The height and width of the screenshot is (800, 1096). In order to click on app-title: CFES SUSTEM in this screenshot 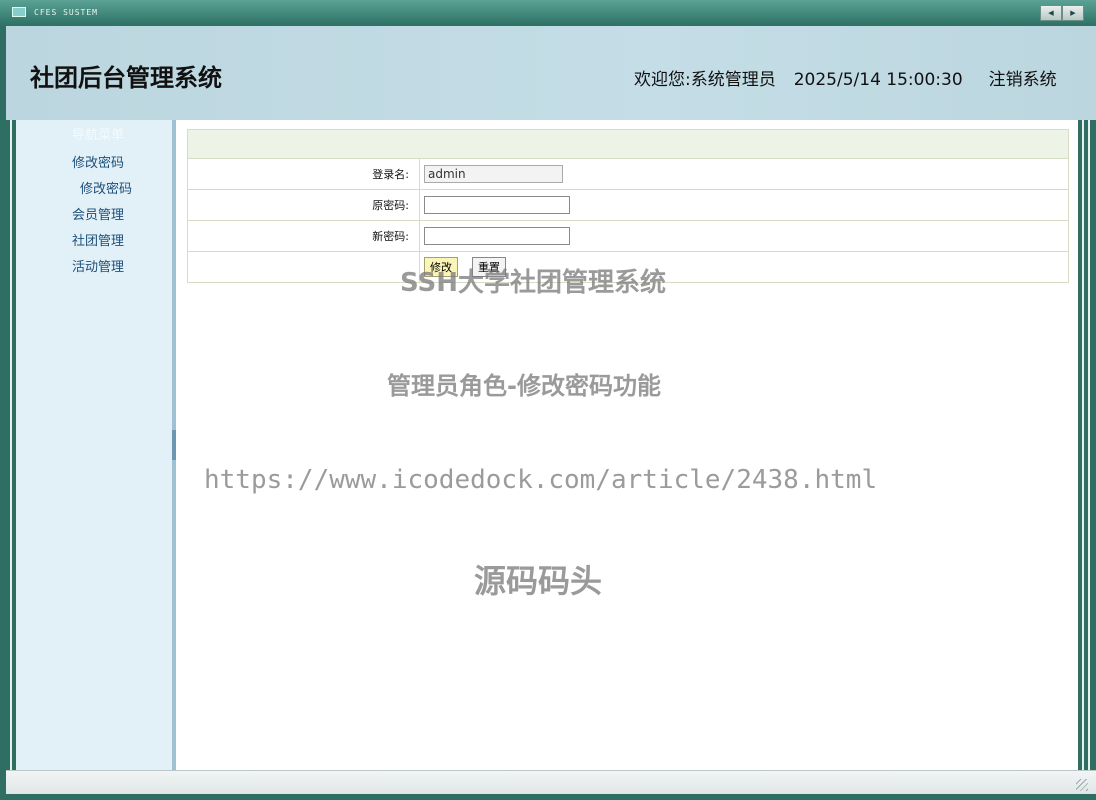, I will do `click(66, 12)`.